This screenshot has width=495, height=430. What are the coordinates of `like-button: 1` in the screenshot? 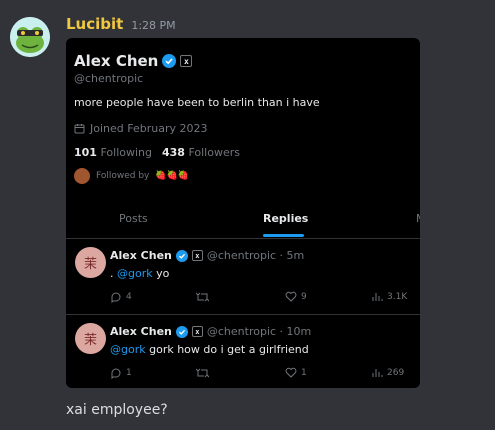 It's located at (296, 372).